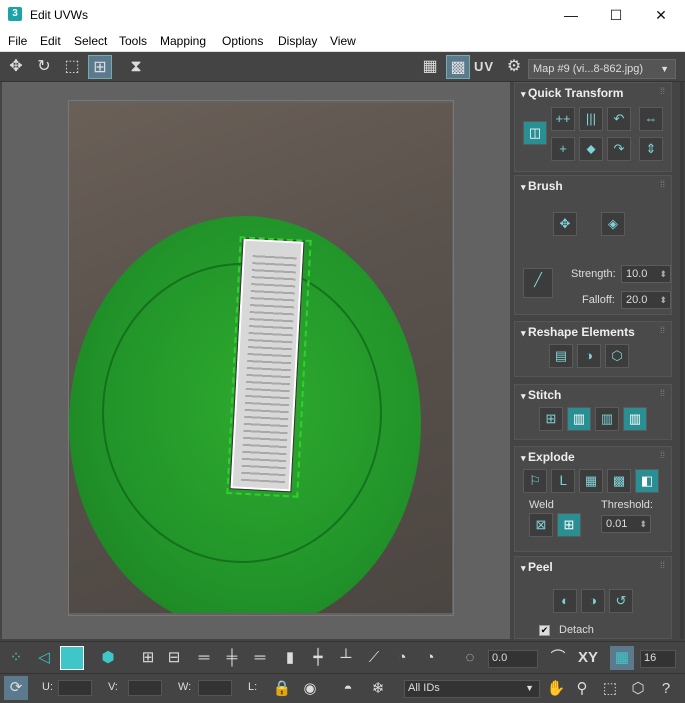  Describe the element at coordinates (242, 41) in the screenshot. I see `menu-options: Options` at that location.